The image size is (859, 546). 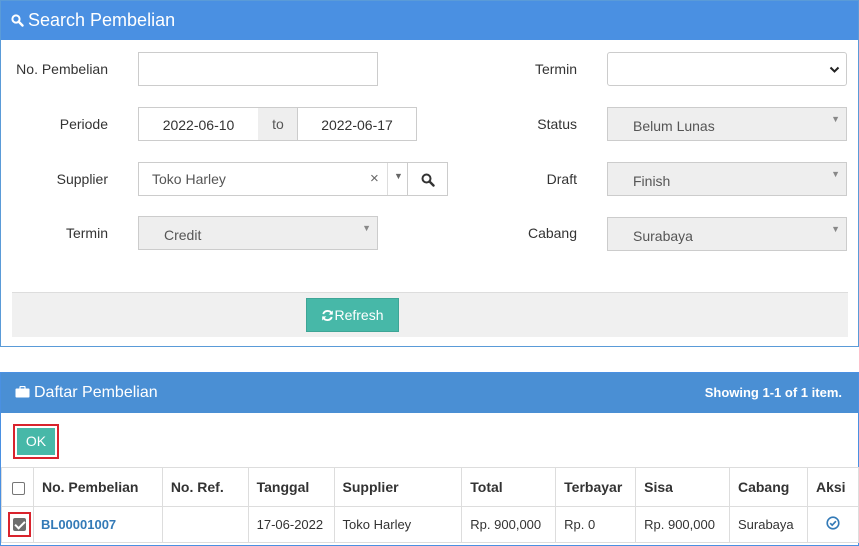 I want to click on ok-button-highlight: OK, so click(x=36, y=441).